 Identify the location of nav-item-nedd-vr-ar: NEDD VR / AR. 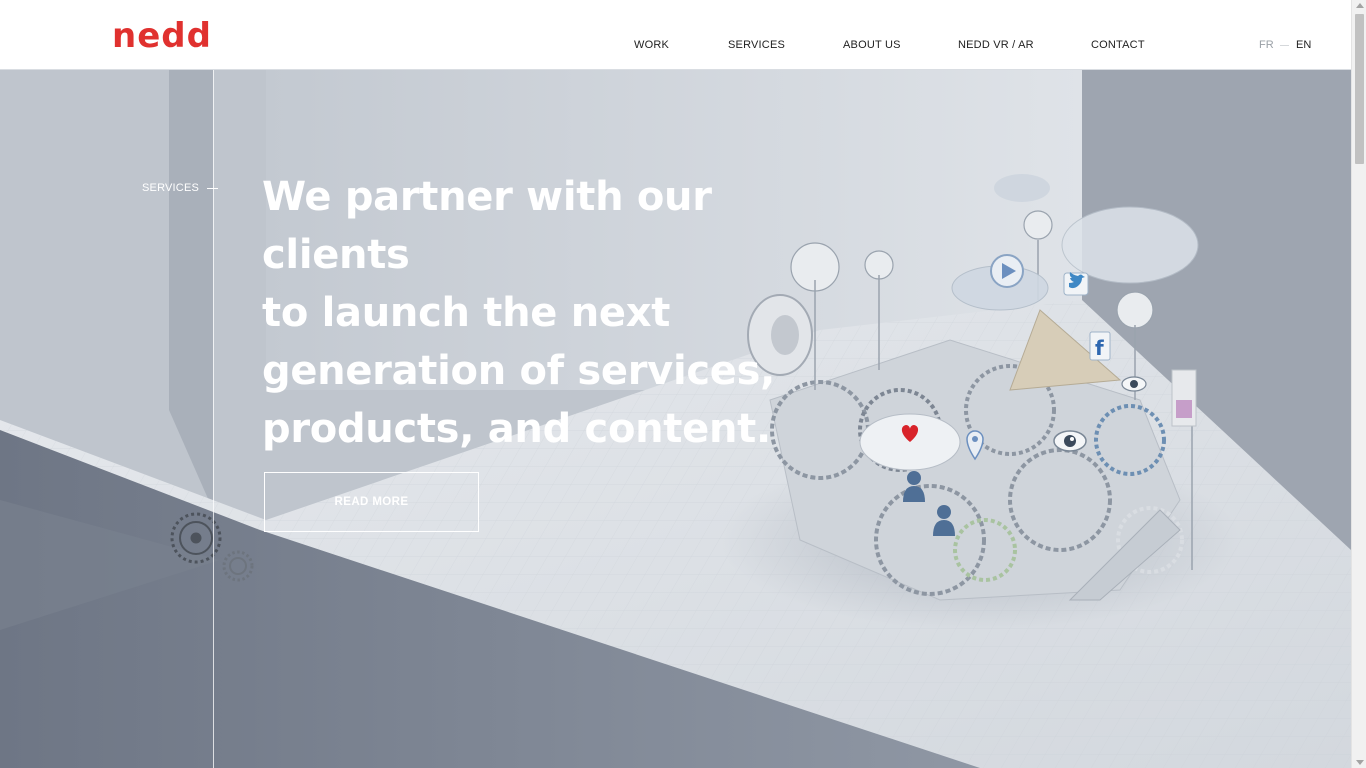
(996, 45).